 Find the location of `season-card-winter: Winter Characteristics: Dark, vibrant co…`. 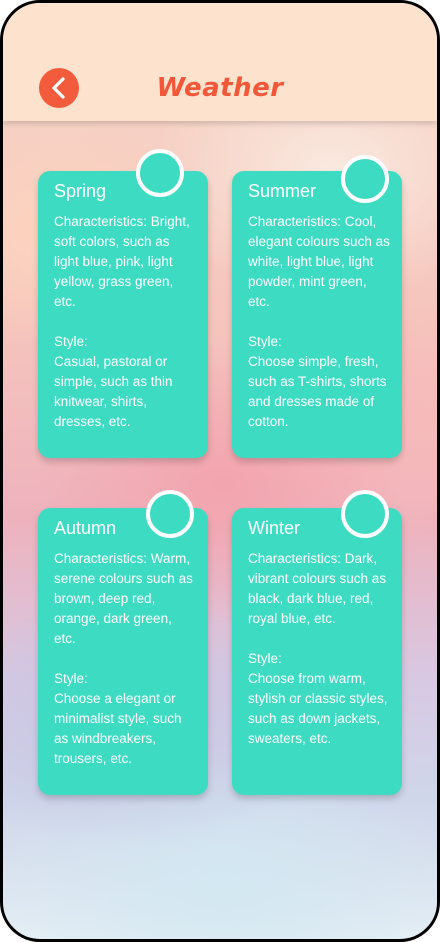

season-card-winter: Winter Characteristics: Dark, vibrant co… is located at coordinates (317, 651).